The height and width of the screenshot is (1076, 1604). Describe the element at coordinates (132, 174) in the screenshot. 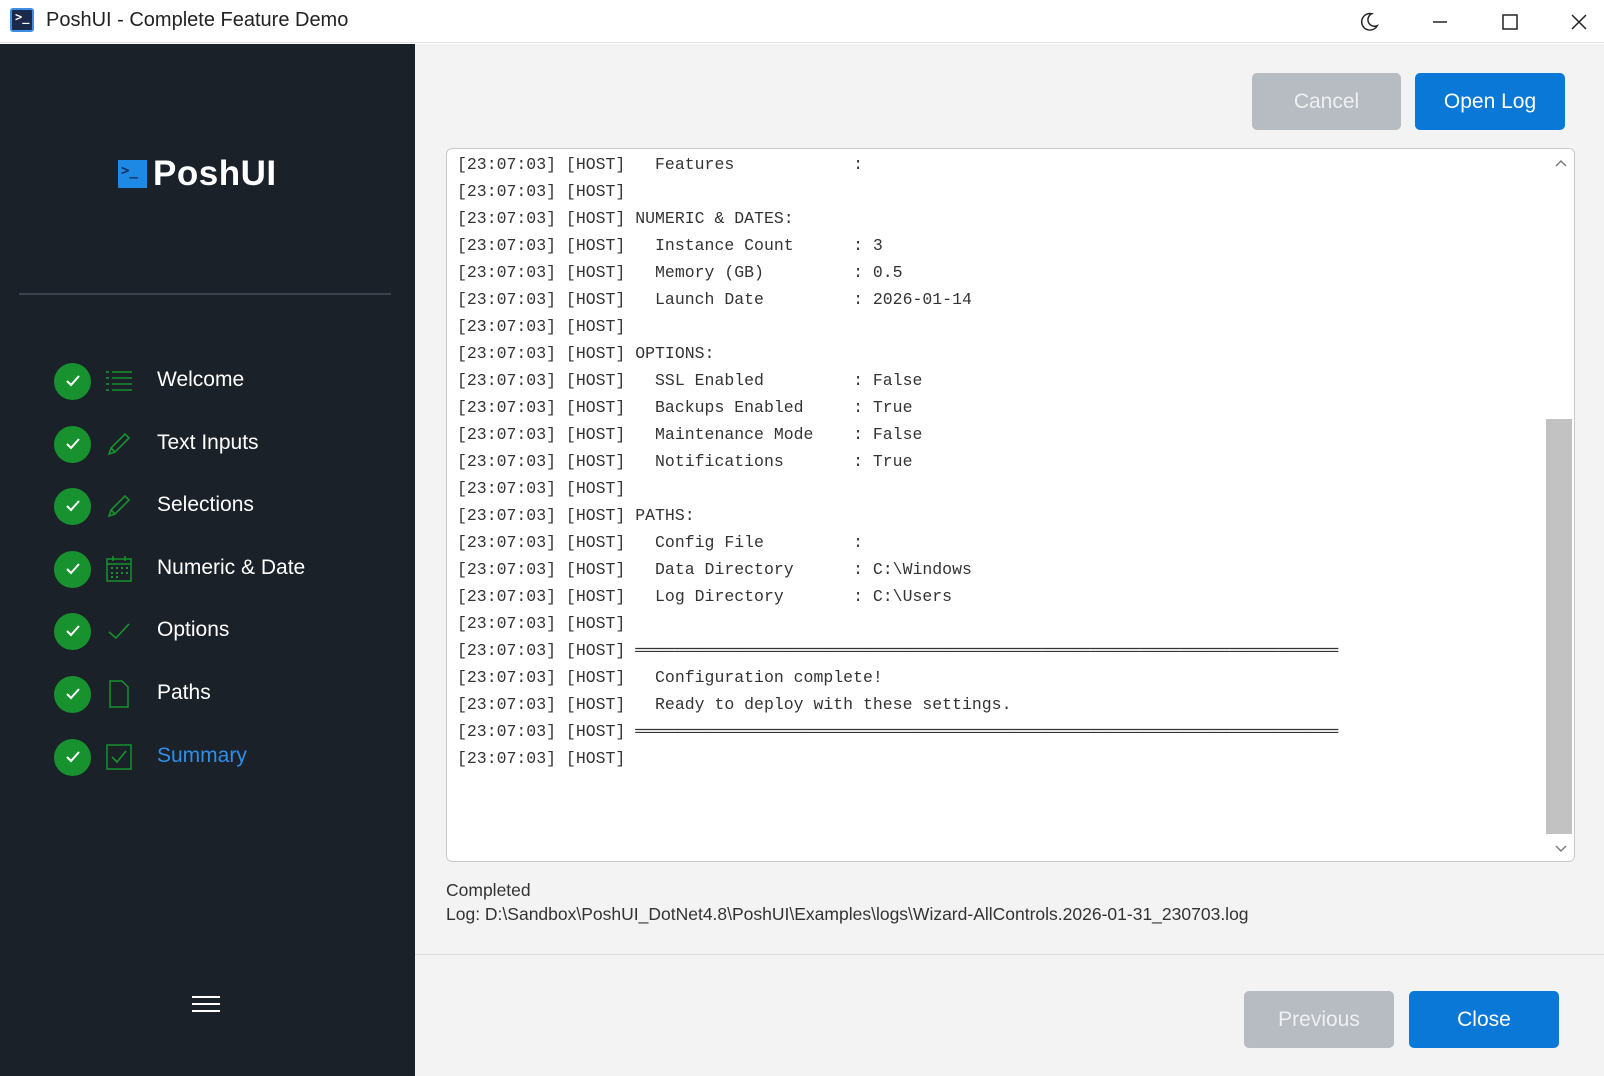

I see `logo-icon: >_` at that location.